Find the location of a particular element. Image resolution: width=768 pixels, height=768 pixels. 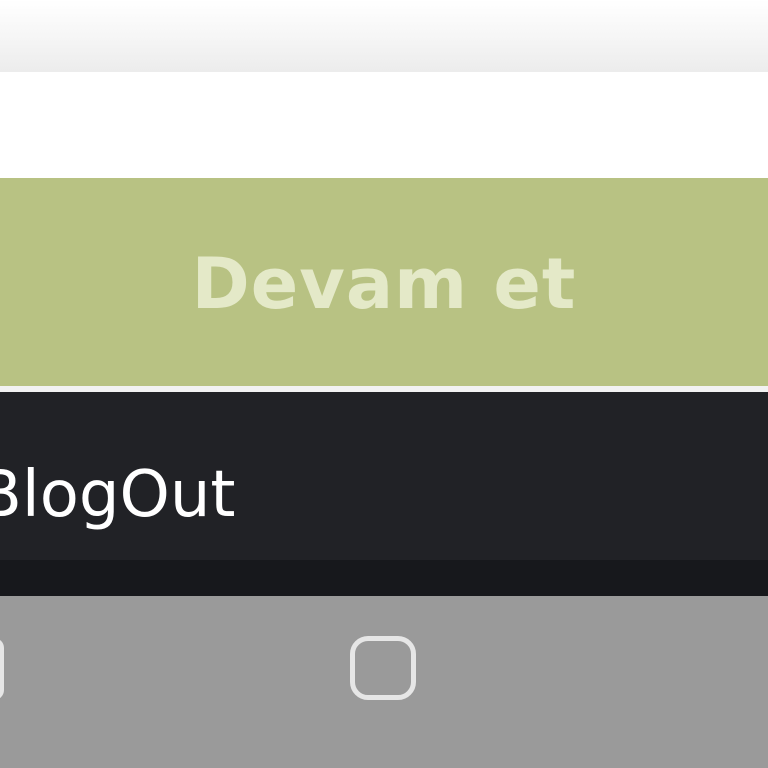

footer-brand: BlogOut is located at coordinates (118, 495).